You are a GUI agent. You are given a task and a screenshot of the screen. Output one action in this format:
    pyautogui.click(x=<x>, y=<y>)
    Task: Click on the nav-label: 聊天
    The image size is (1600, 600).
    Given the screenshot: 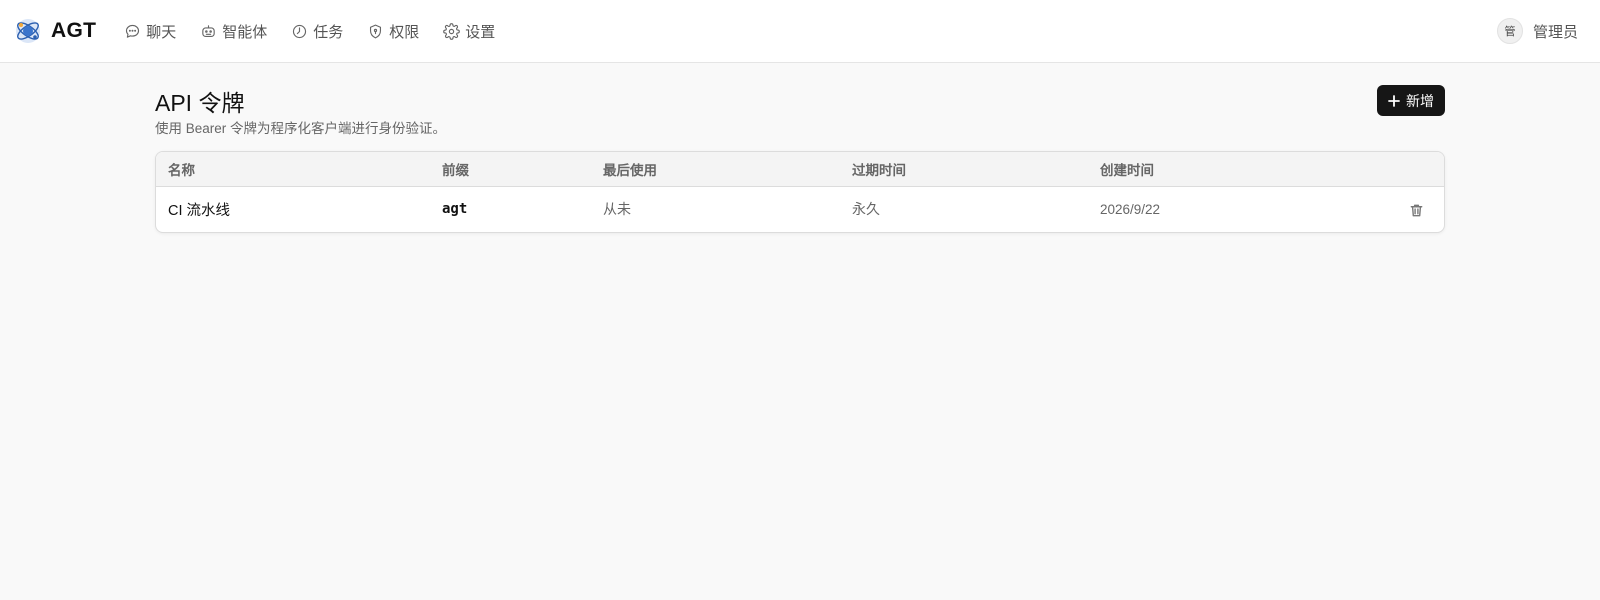 What is the action you would take?
    pyautogui.click(x=161, y=32)
    